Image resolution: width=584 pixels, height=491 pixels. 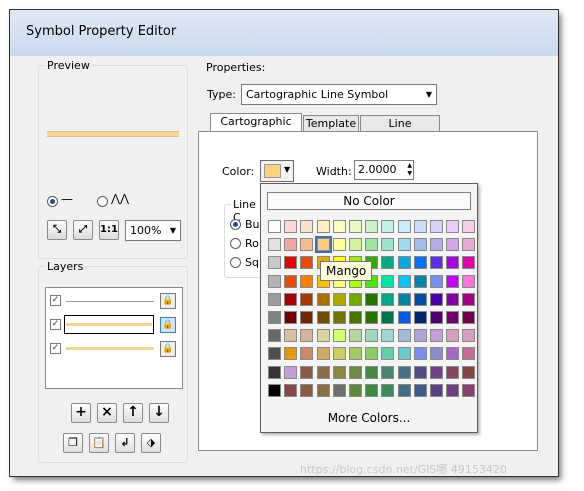 I want to click on delete-layer-icon: ×, so click(x=107, y=413).